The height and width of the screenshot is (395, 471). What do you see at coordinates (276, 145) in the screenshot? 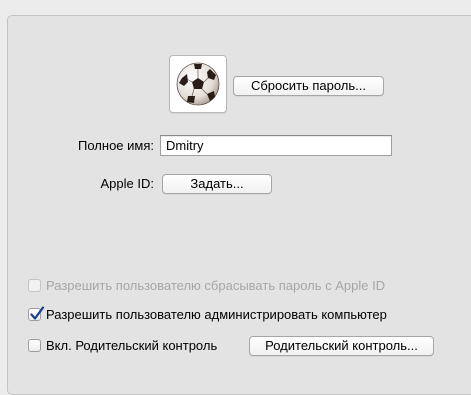
I see `full-name-field: Dmitry` at bounding box center [276, 145].